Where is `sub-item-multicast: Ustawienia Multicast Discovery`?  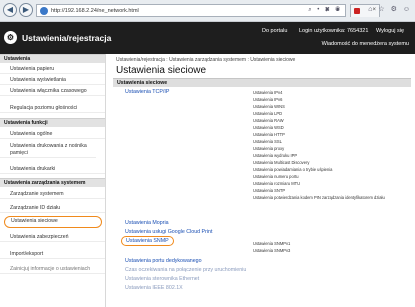 sub-item-multicast: Ustawienia Multicast Discovery is located at coordinates (281, 162).